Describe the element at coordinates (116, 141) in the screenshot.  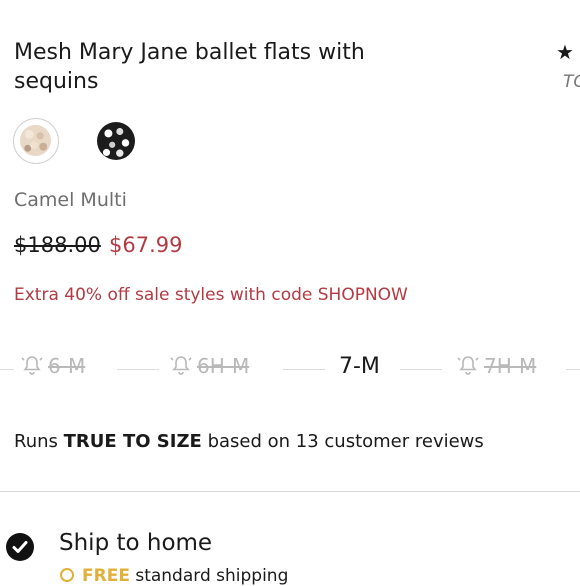
I see `swatch-black-multi` at that location.